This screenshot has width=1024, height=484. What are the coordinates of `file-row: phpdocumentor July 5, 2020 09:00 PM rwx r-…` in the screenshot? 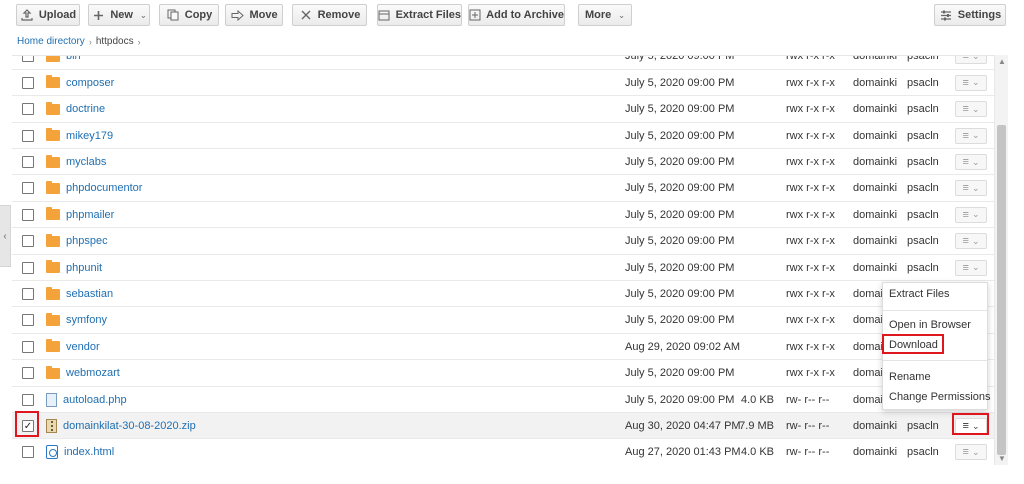 It's located at (504, 188).